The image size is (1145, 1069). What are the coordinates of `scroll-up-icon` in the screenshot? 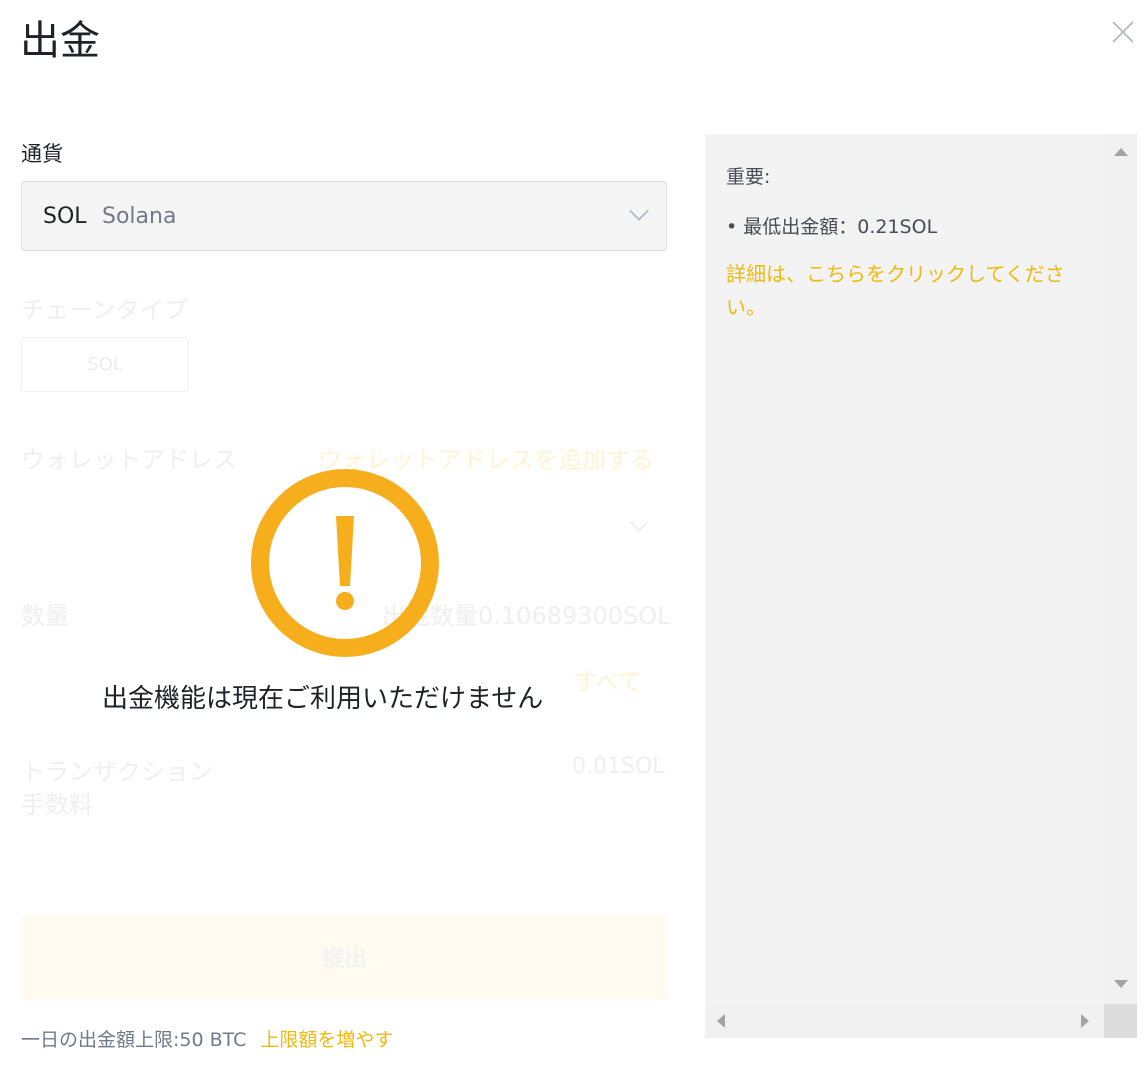 It's located at (1121, 152).